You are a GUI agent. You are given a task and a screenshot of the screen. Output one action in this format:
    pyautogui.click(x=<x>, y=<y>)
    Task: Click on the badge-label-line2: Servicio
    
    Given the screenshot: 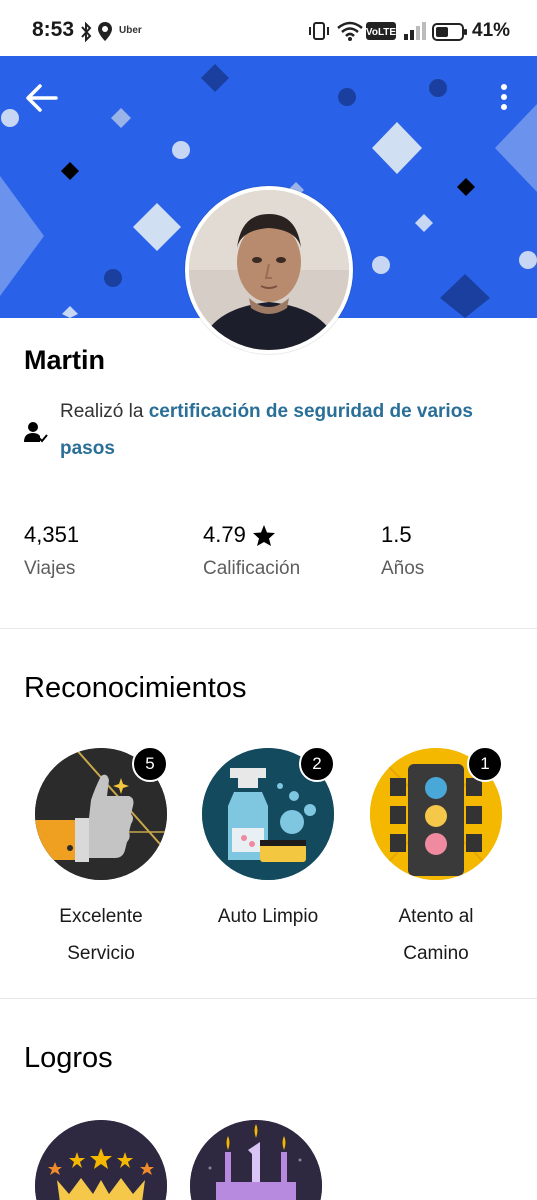 What is the action you would take?
    pyautogui.click(x=101, y=953)
    